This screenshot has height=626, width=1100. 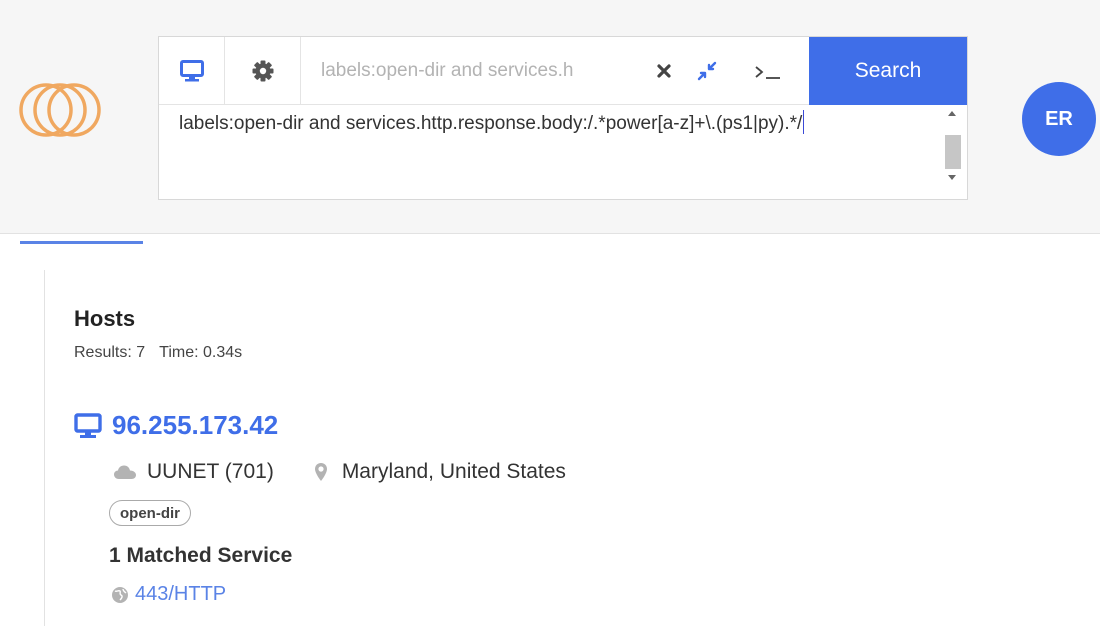 I want to click on query-preview-text: labels:open-dir and services.h, so click(x=481, y=71).